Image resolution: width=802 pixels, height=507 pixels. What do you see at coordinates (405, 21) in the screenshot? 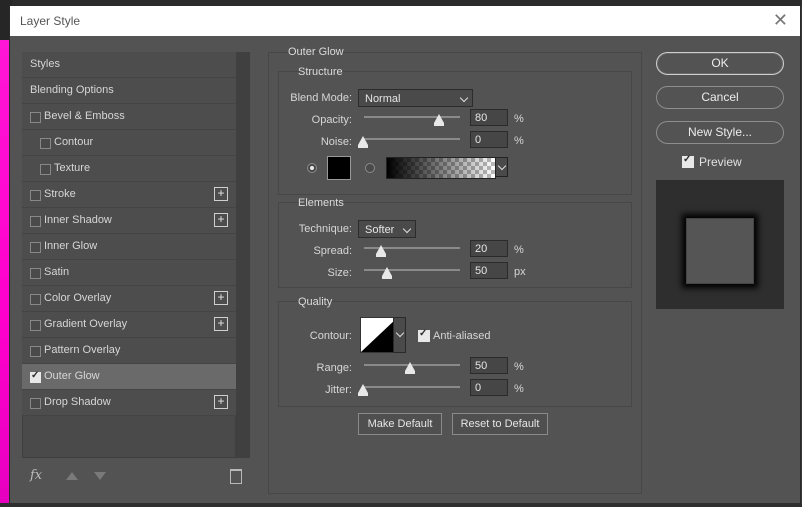
I see `title-bar: Layer Style ✕` at bounding box center [405, 21].